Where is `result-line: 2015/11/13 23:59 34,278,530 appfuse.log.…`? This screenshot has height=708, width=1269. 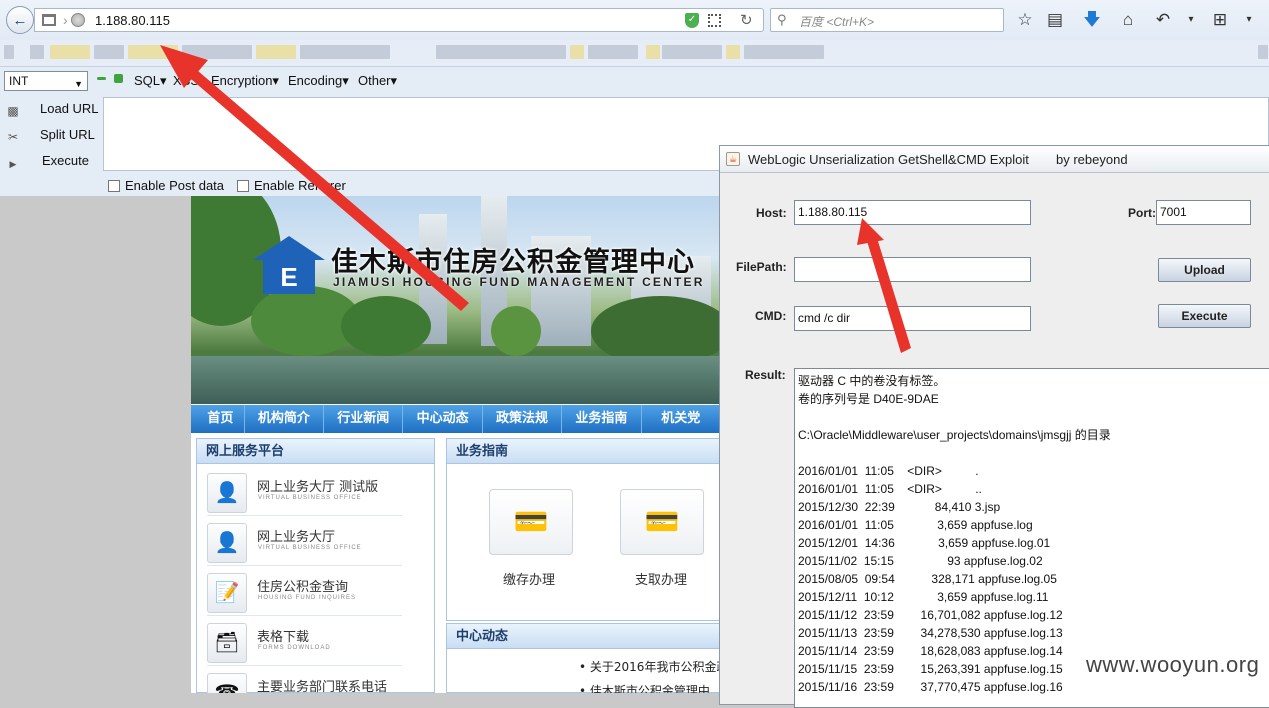 result-line: 2015/11/13 23:59 34,278,530 appfuse.log.… is located at coordinates (930, 633).